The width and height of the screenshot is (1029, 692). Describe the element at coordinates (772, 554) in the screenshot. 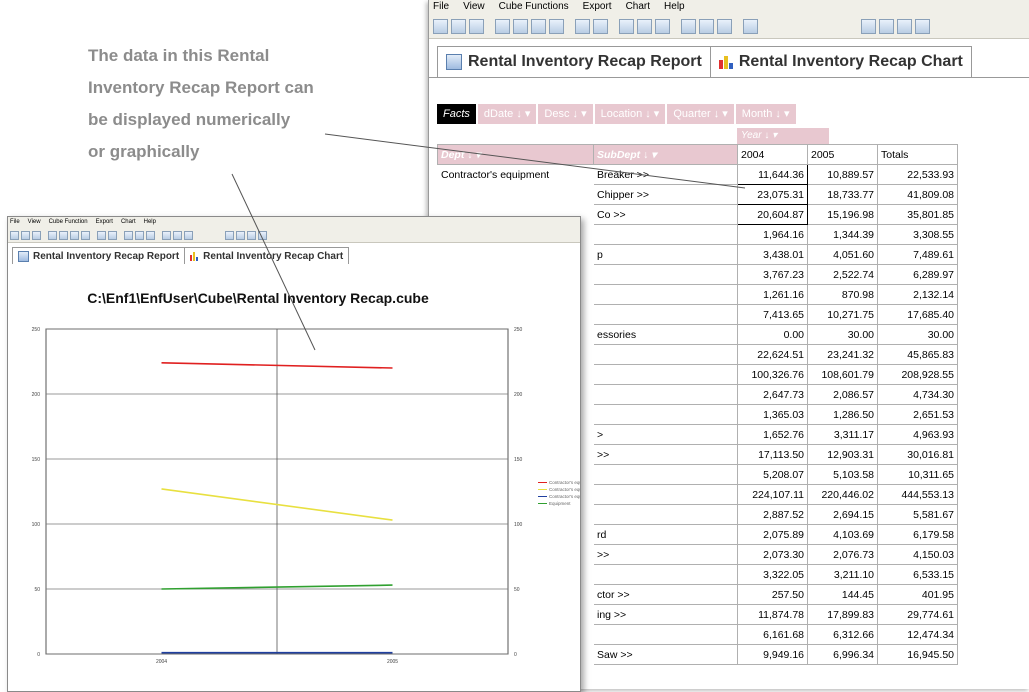

I see `value-2004-cell: 2,073.30` at that location.